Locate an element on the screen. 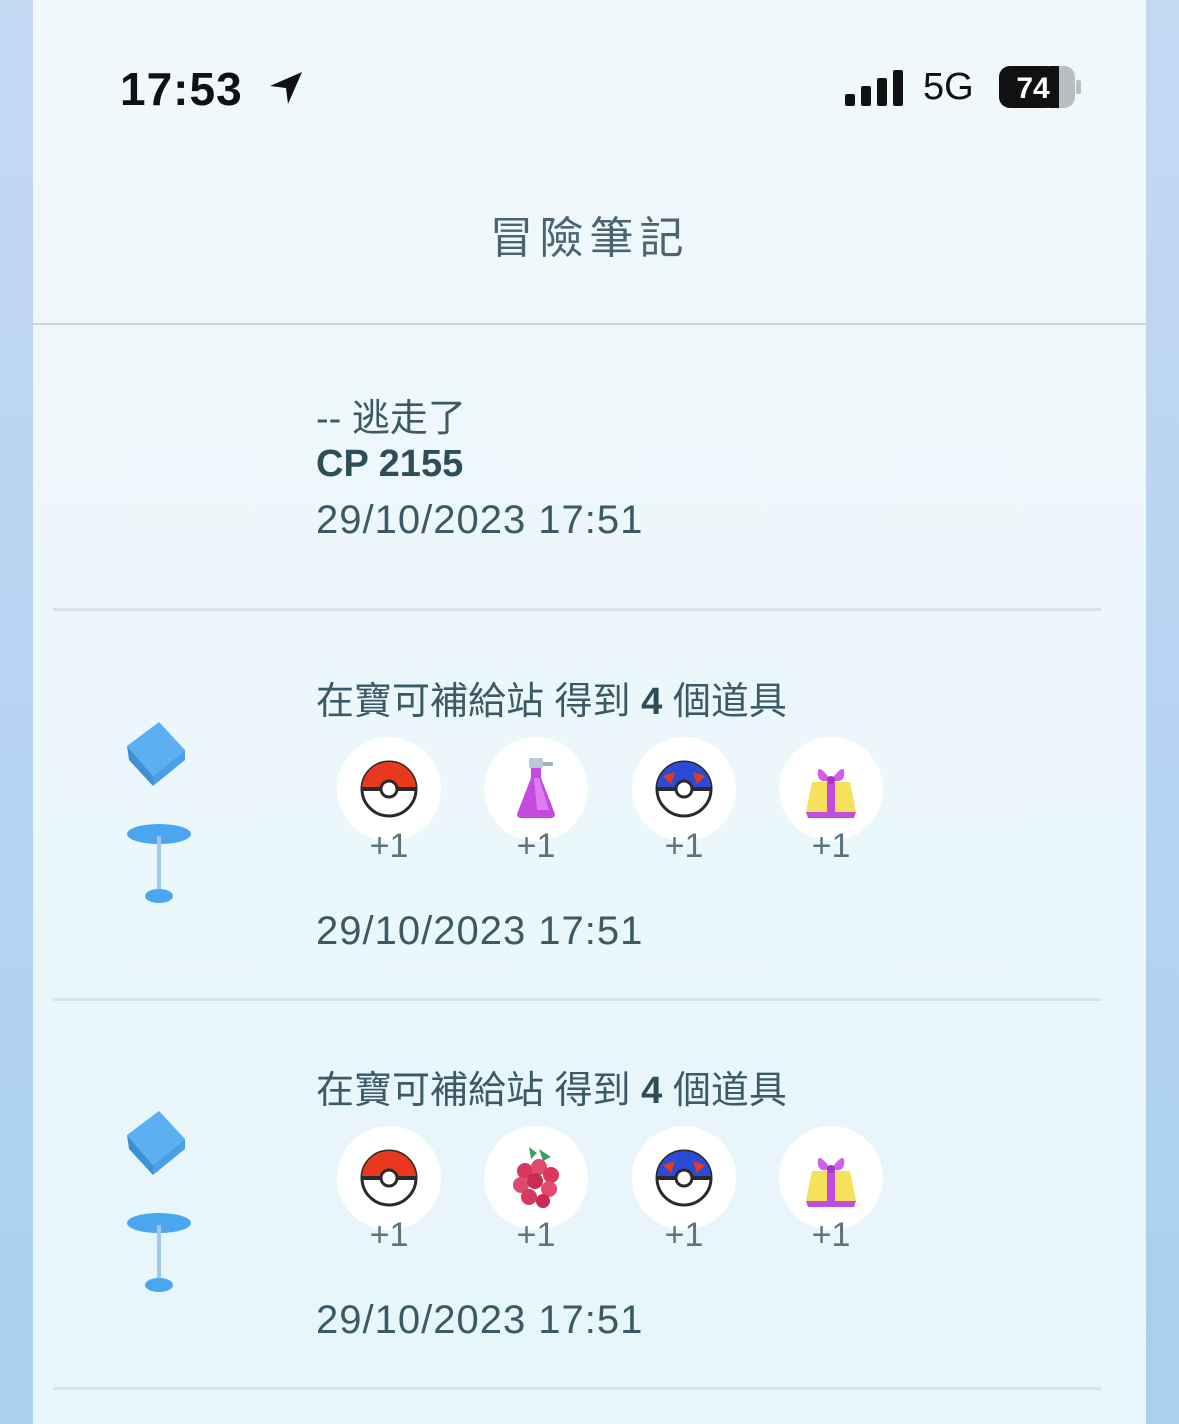 The height and width of the screenshot is (1424, 1179). entry-cp: CP 2155 is located at coordinates (389, 464).